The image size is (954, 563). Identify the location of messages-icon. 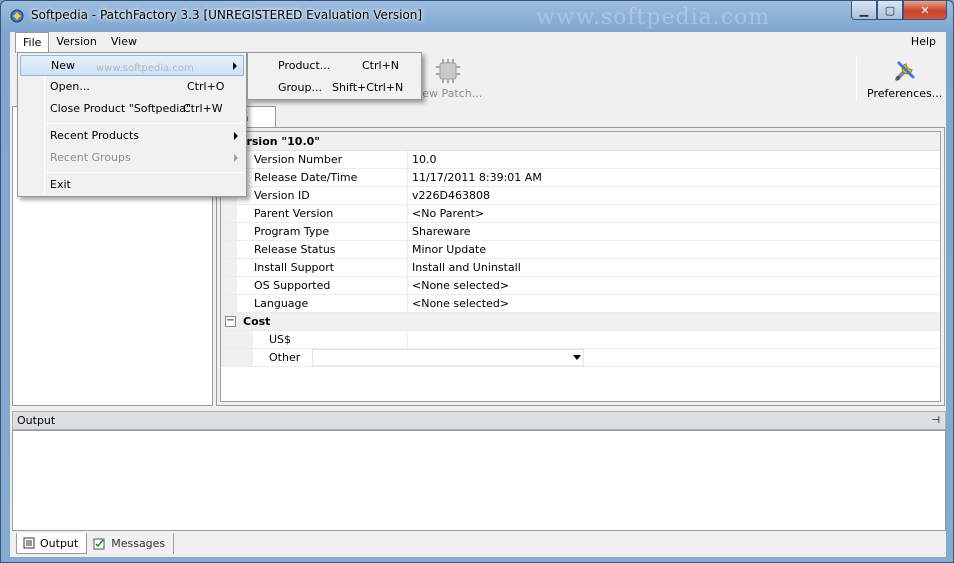
(99, 543).